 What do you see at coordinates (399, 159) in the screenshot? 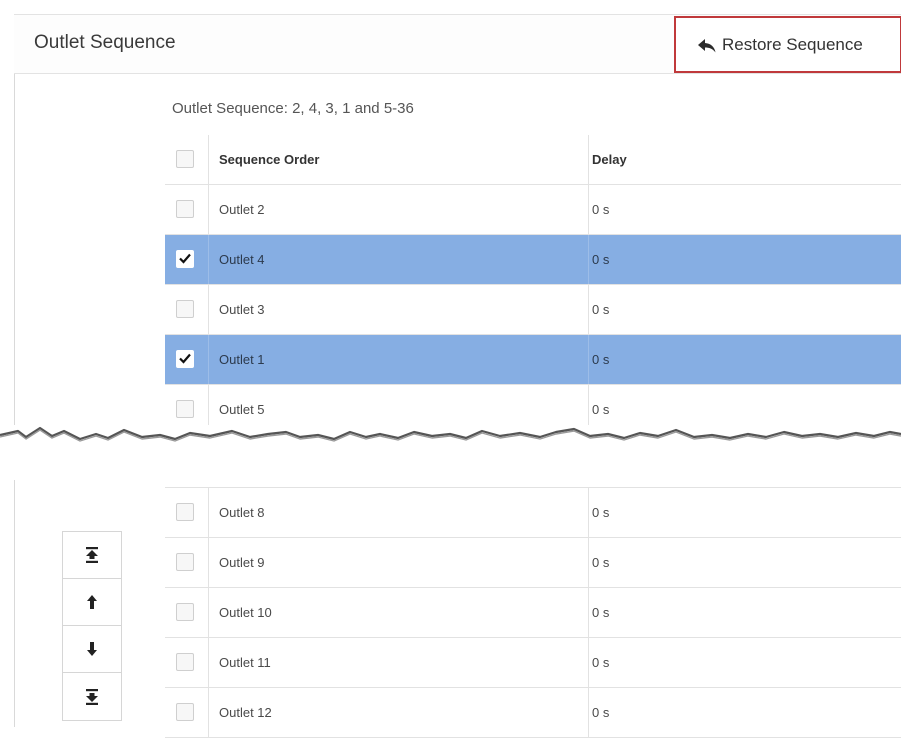
I see `column-header-sequence-order: Sequence Order` at bounding box center [399, 159].